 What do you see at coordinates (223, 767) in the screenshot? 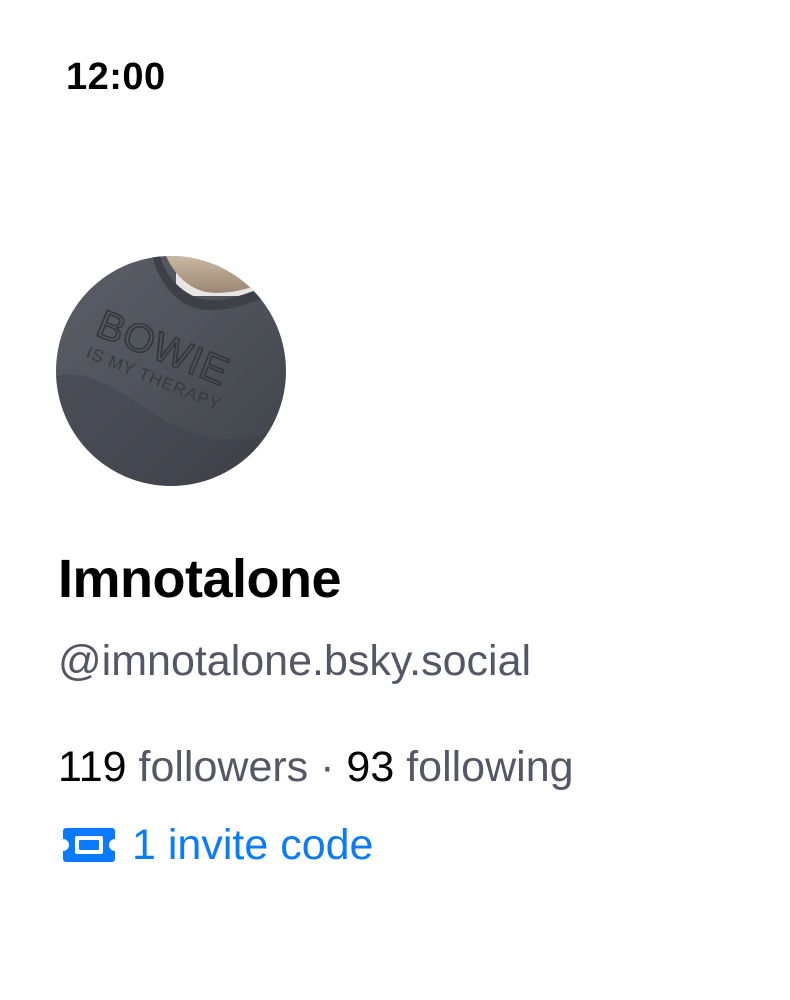
I see `followers-label: followers` at bounding box center [223, 767].